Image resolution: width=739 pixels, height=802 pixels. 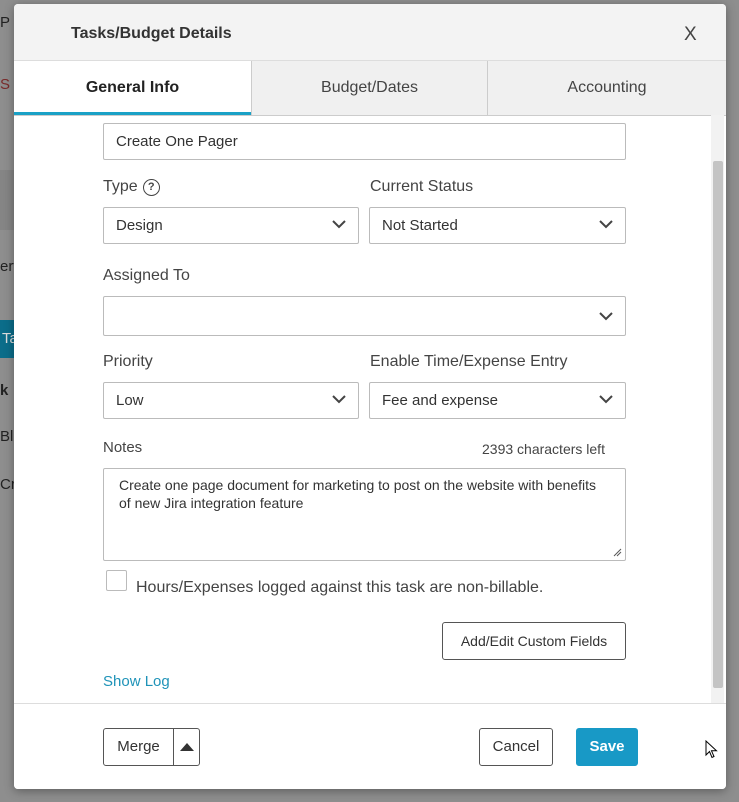 What do you see at coordinates (690, 35) in the screenshot?
I see `close-button: X` at bounding box center [690, 35].